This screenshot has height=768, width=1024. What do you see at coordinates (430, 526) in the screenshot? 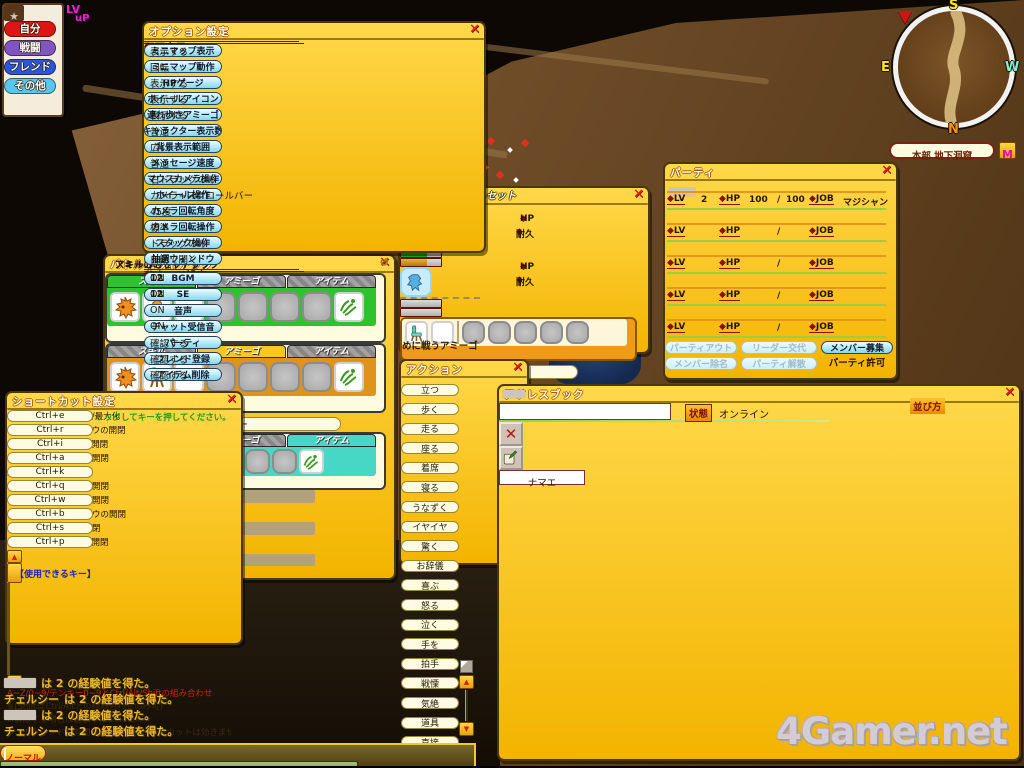
I see `action-button: イヤイヤ` at bounding box center [430, 526].